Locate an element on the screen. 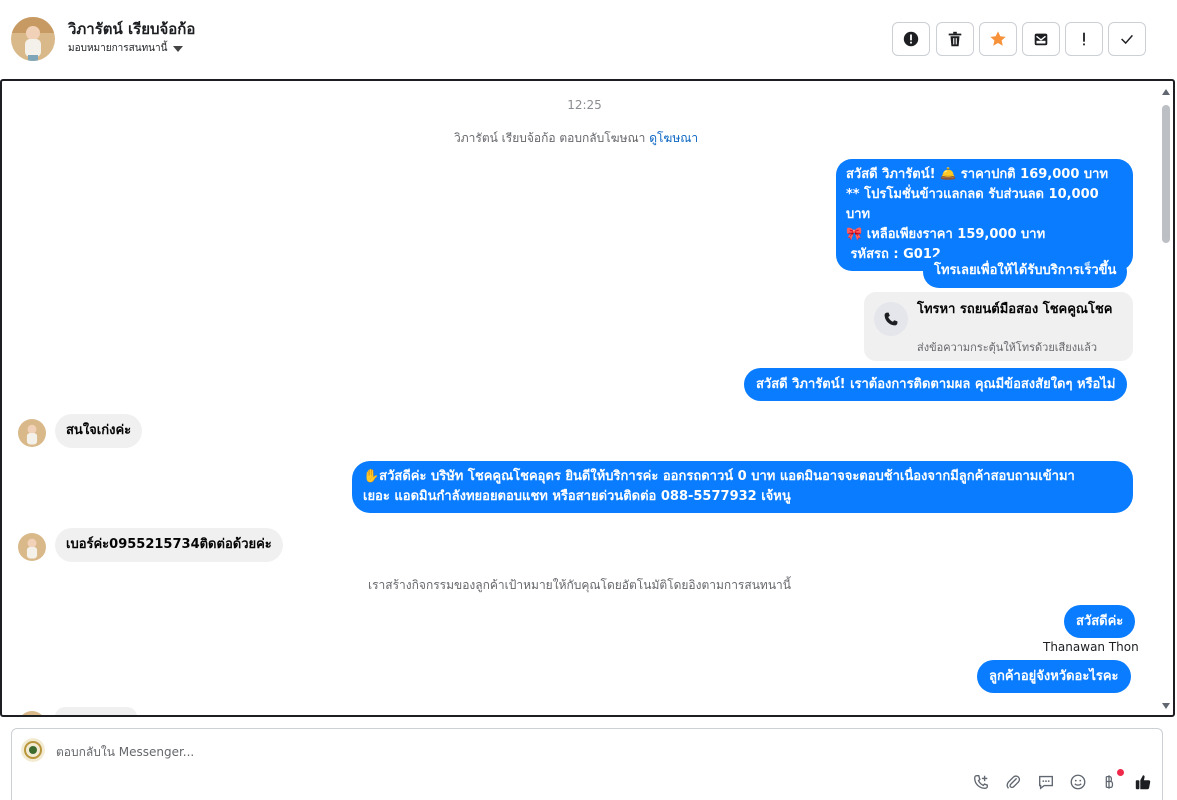 The image size is (1177, 800). assign-conversation-dropdown: มอบหมายการสนทนานี้ is located at coordinates (126, 48).